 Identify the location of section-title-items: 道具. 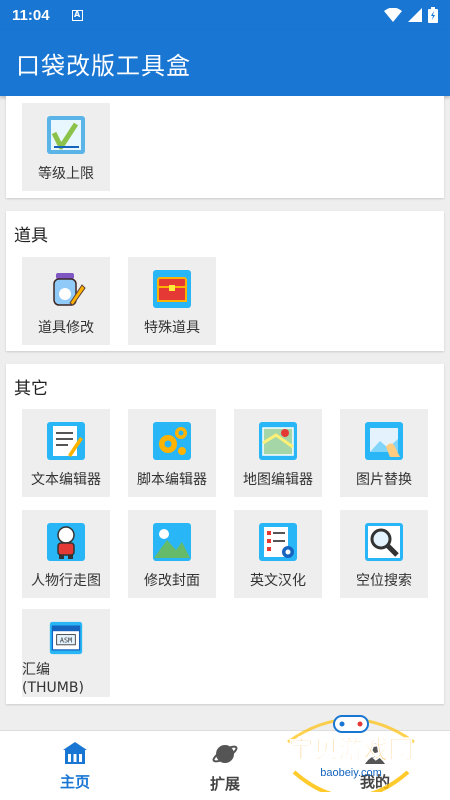
(31, 236).